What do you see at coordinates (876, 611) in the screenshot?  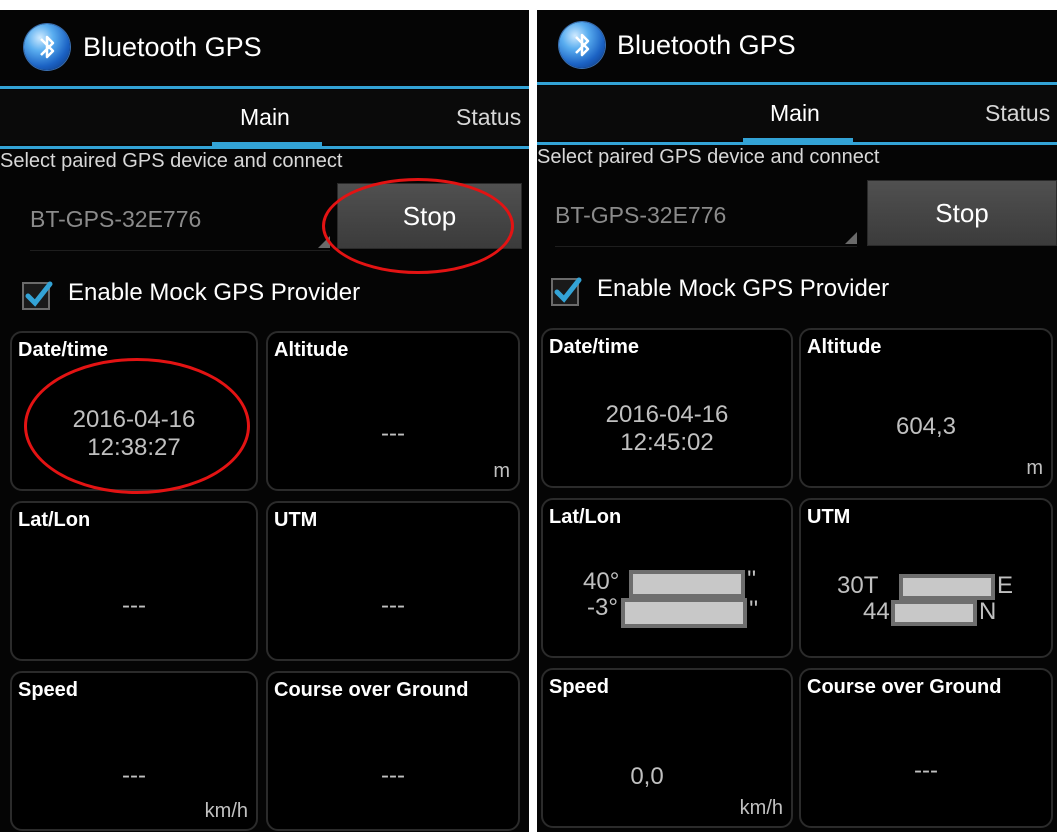 I see `utm-north-prefix: 44` at bounding box center [876, 611].